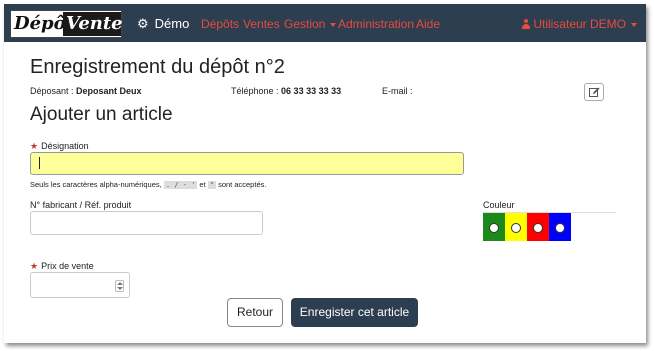 This screenshot has height=351, width=654. What do you see at coordinates (305, 24) in the screenshot?
I see `nav-gestion-label: Gestion` at bounding box center [305, 24].